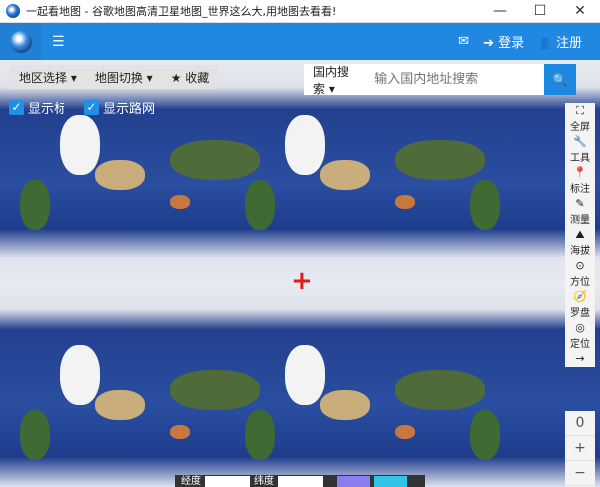 The height and width of the screenshot is (487, 600). Describe the element at coordinates (580, 327) in the screenshot. I see `locate-icon: ◎` at that location.